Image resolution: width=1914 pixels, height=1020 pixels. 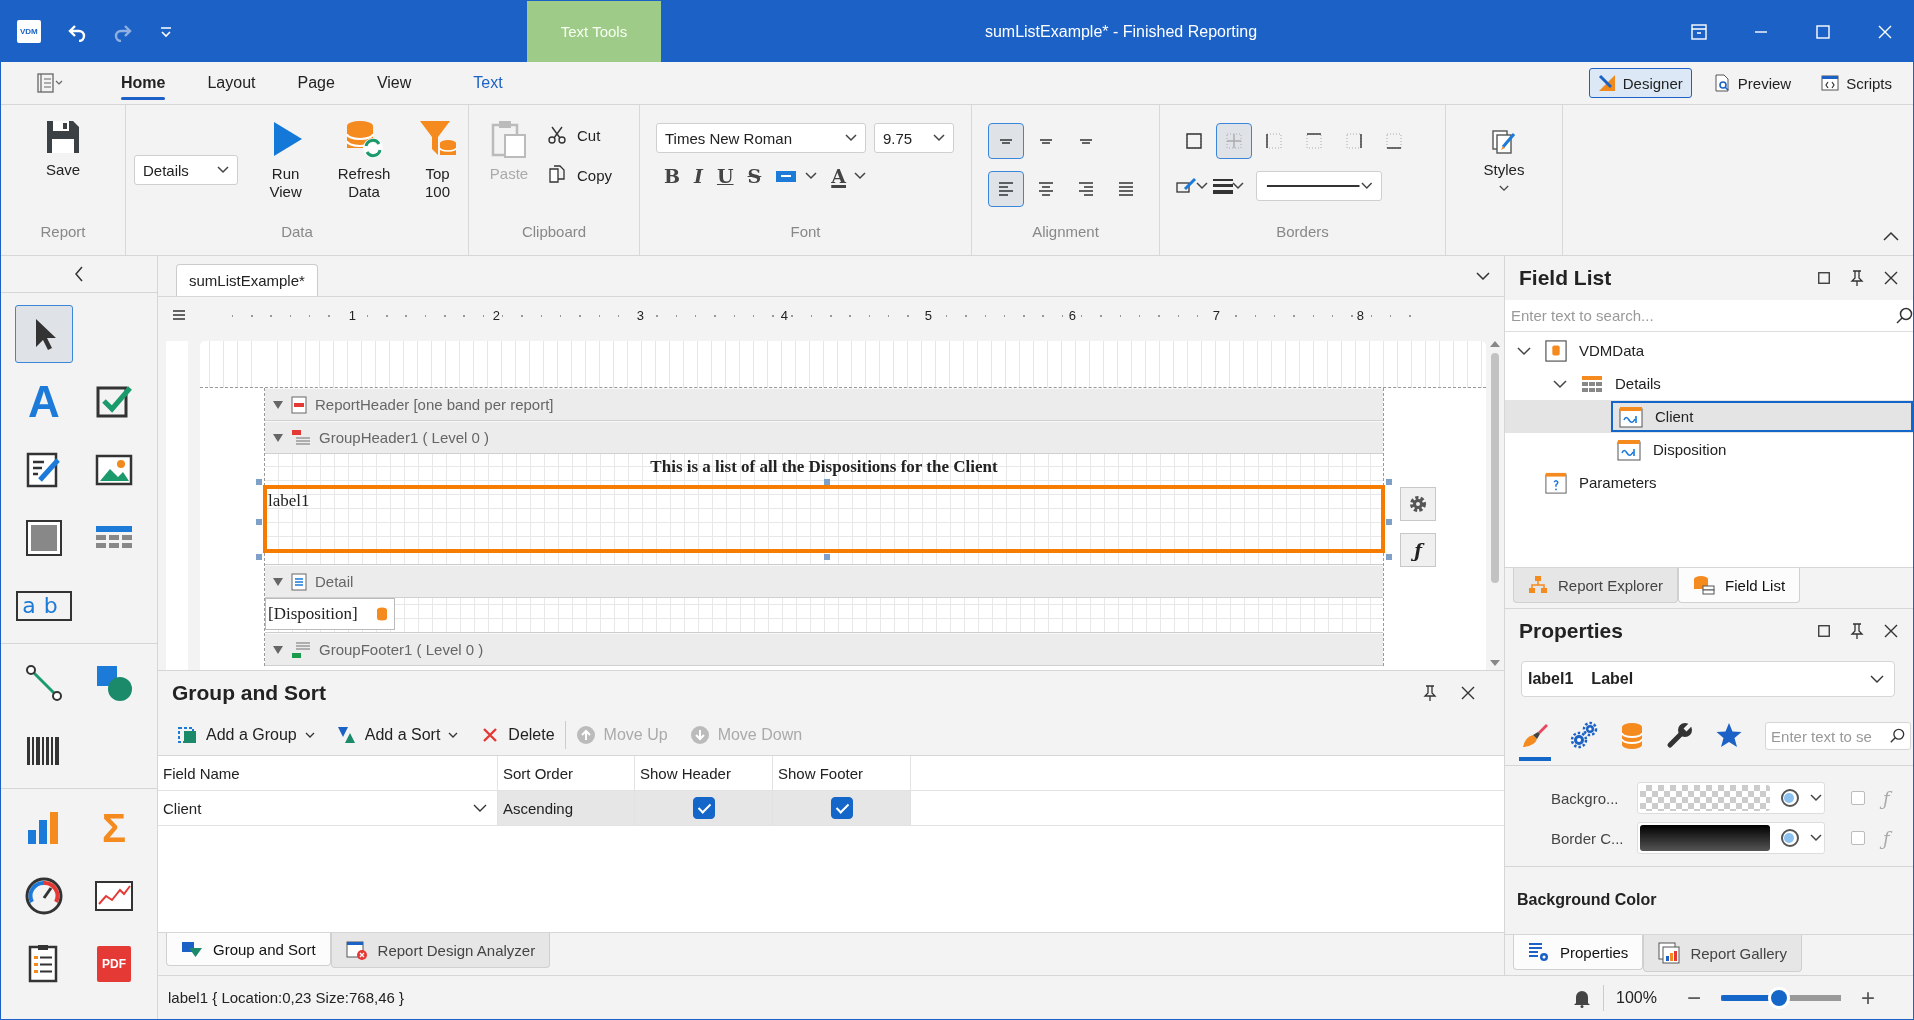 I want to click on toolbox-item: PDF, so click(x=114, y=964).